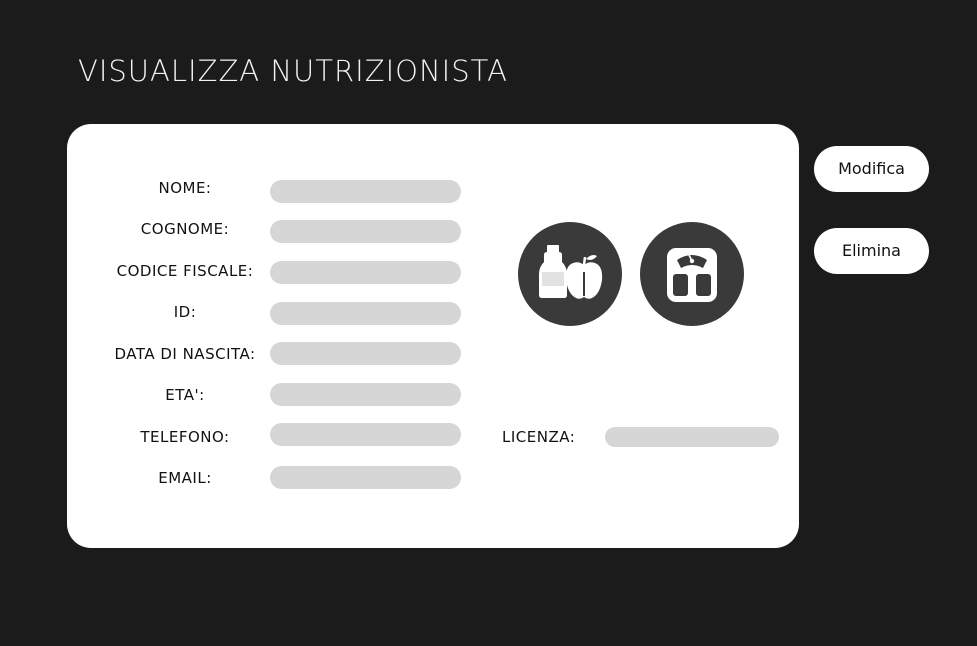  I want to click on licenza-label: LICENZA:, so click(539, 437).